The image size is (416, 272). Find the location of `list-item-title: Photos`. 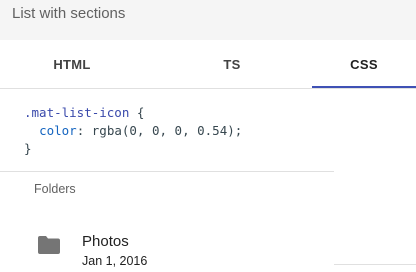

list-item-title: Photos is located at coordinates (105, 241).